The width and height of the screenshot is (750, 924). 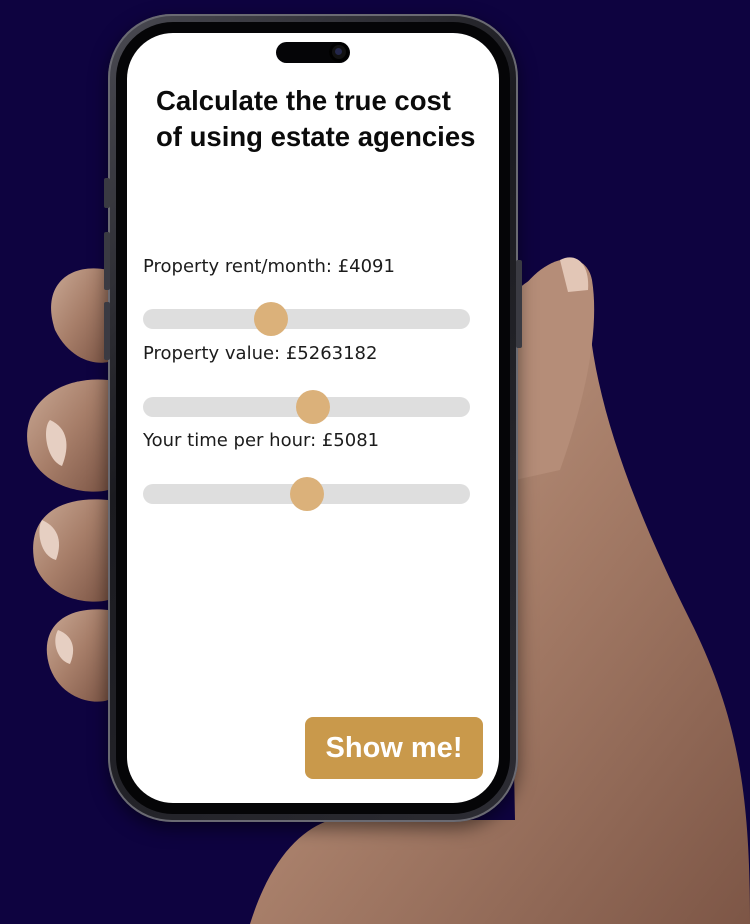 What do you see at coordinates (269, 266) in the screenshot?
I see `rent-slider-label: Property rent/month: £4091` at bounding box center [269, 266].